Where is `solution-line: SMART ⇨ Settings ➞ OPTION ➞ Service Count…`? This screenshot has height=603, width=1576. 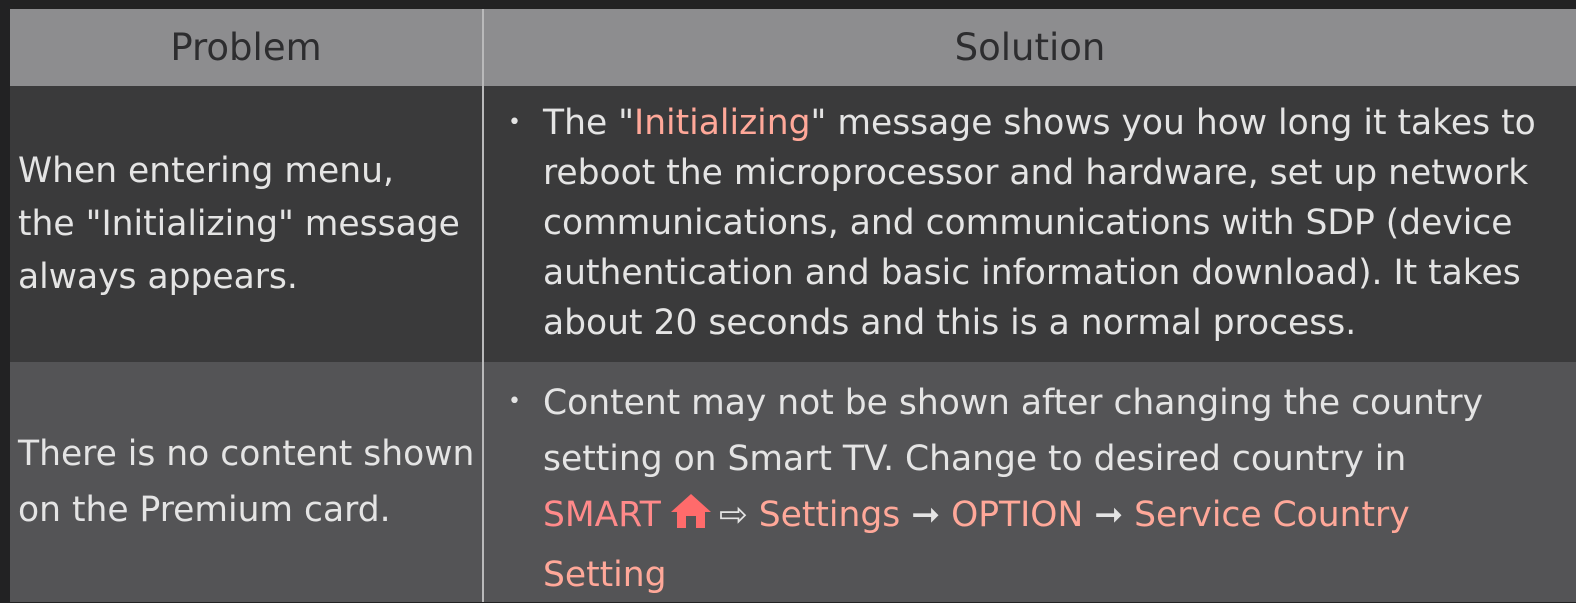 solution-line: SMART ⇨ Settings ➞ OPTION ➞ Service Count… is located at coordinates (1058, 517).